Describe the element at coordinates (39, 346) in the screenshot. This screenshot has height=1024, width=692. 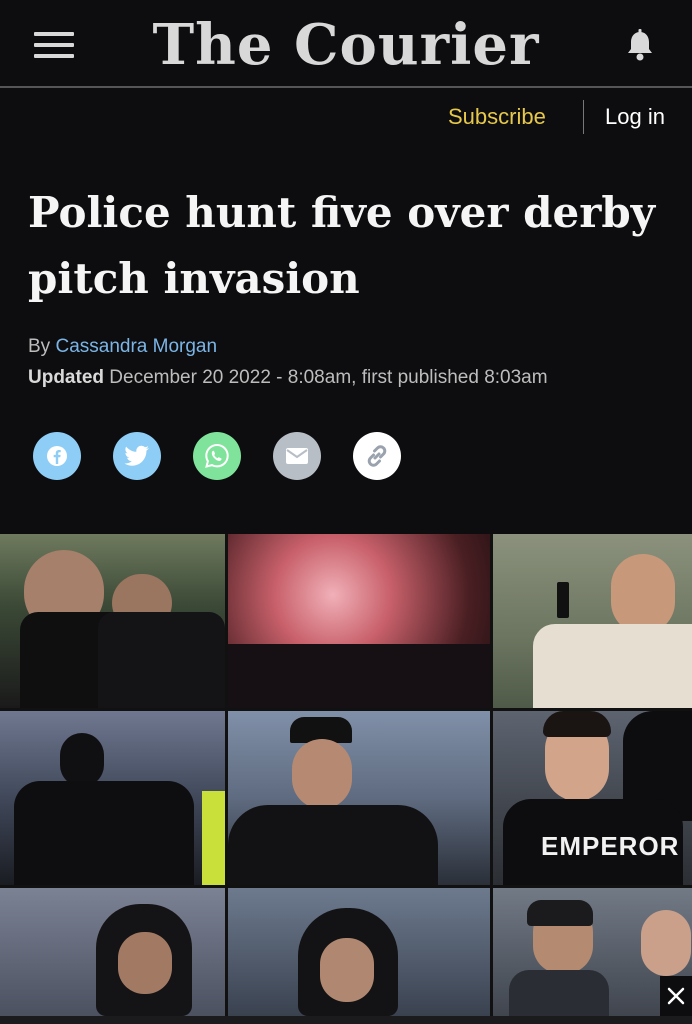
I see `byline-prefix: By` at that location.